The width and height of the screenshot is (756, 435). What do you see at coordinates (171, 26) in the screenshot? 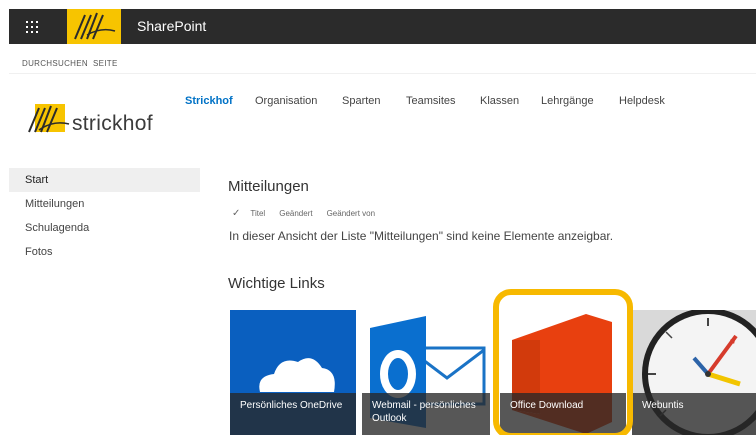
I see `app-title: SharePoint` at bounding box center [171, 26].